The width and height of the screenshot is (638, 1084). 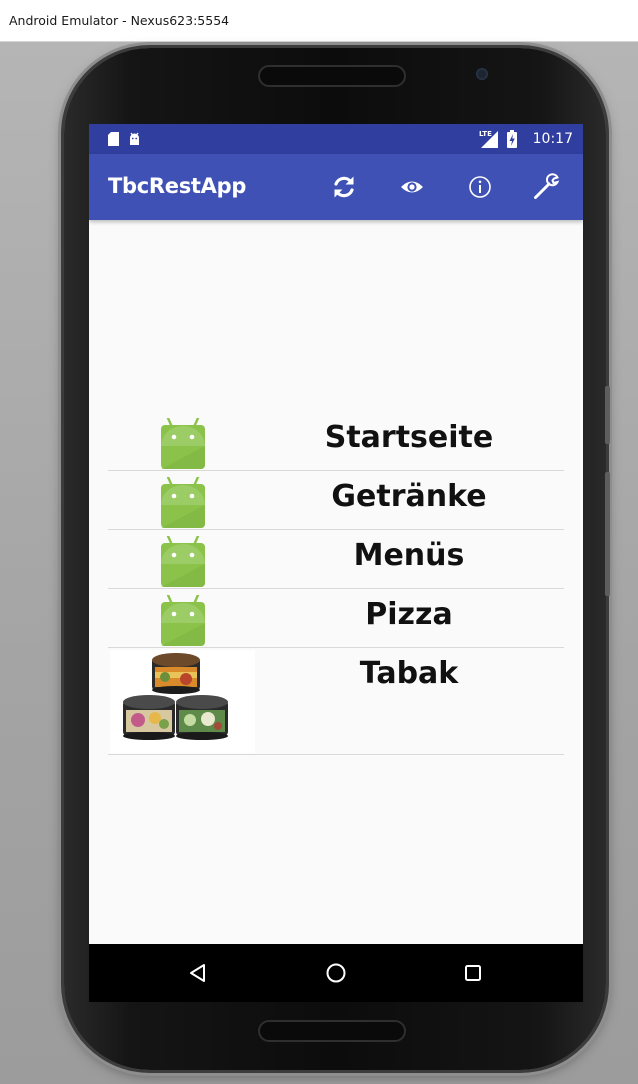 I want to click on list-item: Pizza, so click(x=336, y=618).